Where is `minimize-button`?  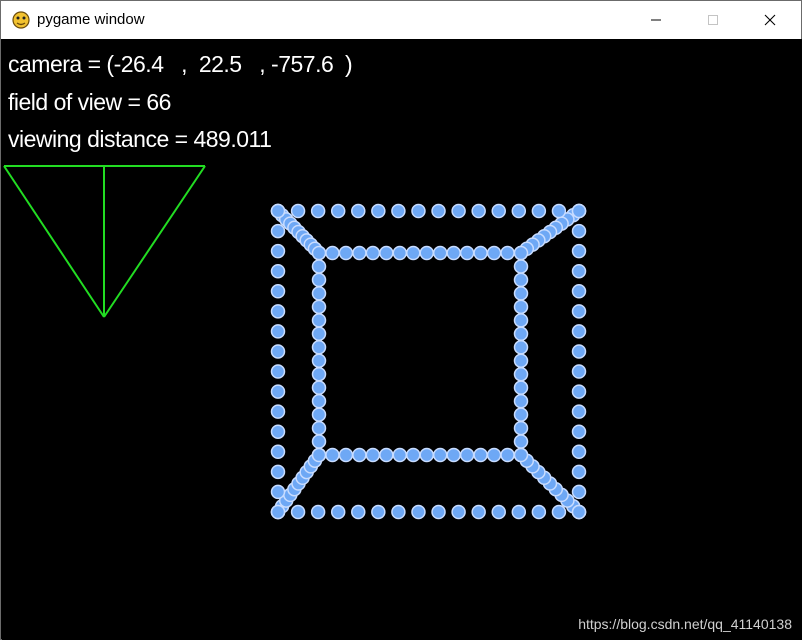 minimize-button is located at coordinates (656, 20).